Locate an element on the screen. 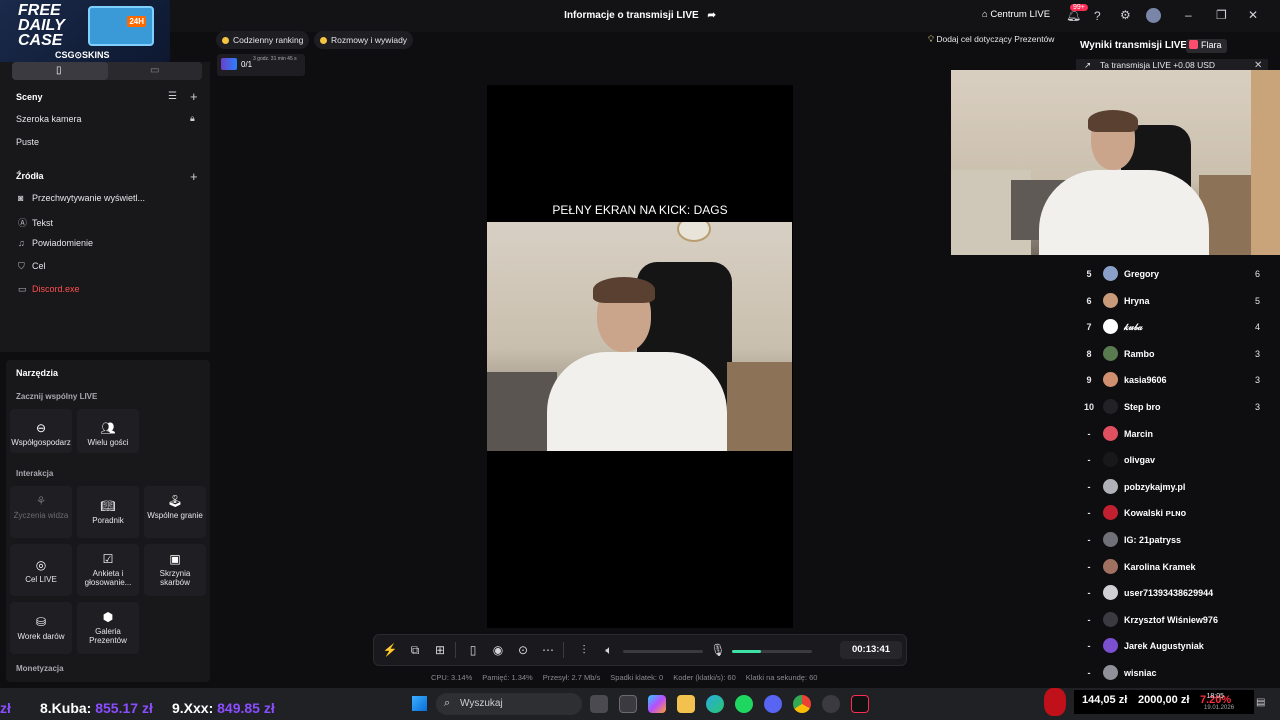 The height and width of the screenshot is (720, 1280). ranking-row: 10 Step bro 3 is located at coordinates (1173, 407).